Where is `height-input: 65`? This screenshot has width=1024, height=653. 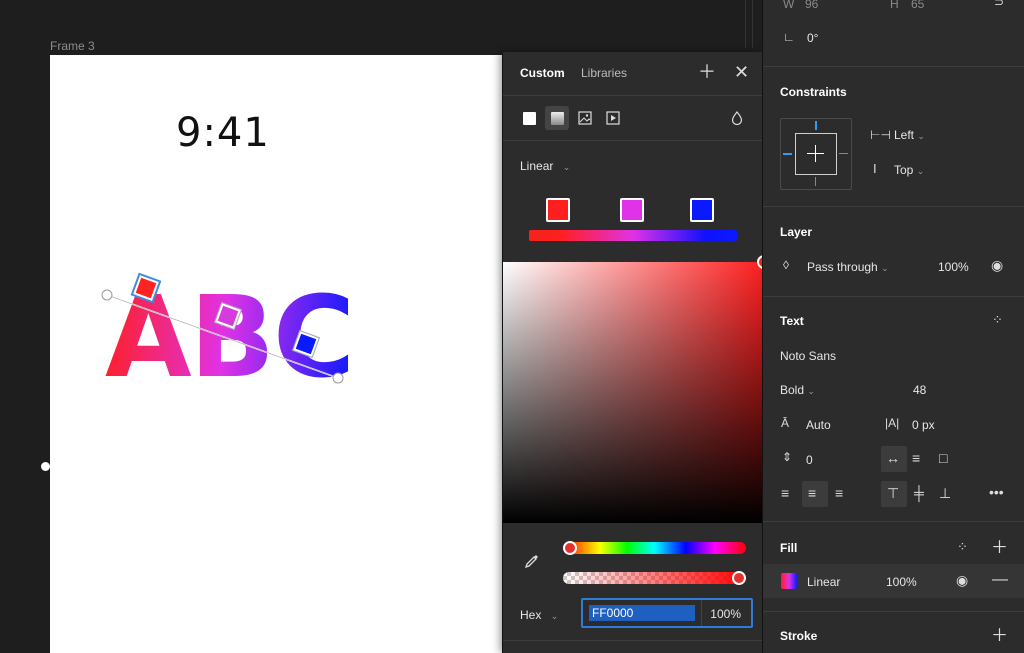 height-input: 65 is located at coordinates (917, 5).